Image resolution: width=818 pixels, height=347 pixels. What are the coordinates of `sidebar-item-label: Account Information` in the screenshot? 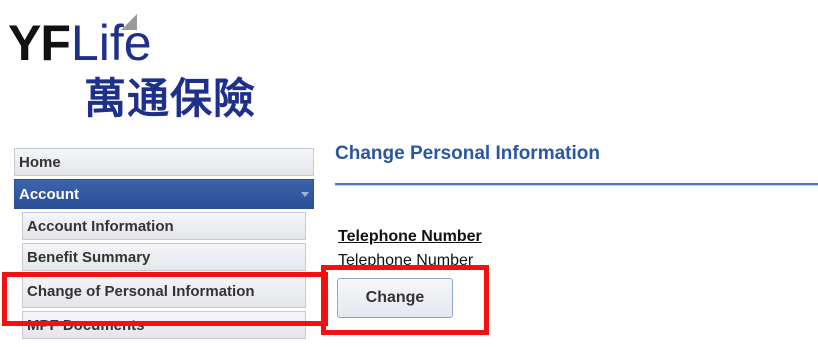 It's located at (100, 226).